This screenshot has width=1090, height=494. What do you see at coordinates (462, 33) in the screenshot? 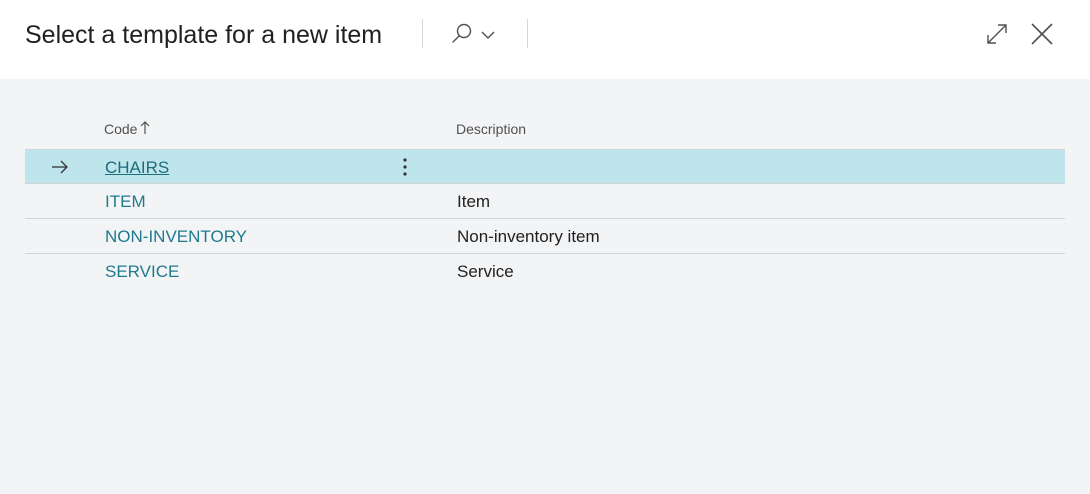
I see `search-icon` at bounding box center [462, 33].